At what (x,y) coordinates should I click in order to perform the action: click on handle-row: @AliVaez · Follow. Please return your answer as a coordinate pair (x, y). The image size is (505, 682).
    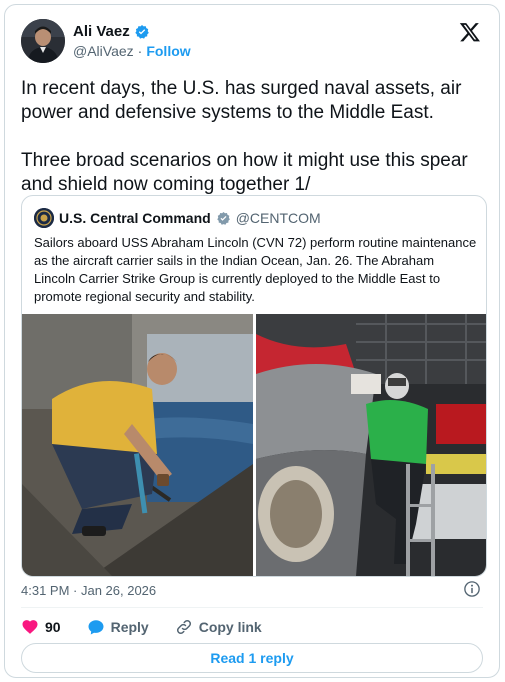
    Looking at the image, I should click on (132, 51).